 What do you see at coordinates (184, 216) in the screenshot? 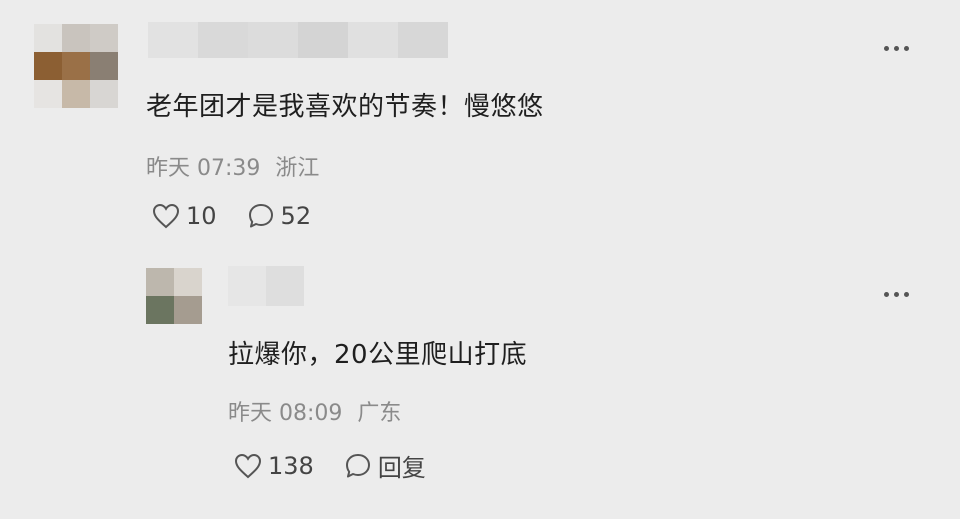
I see `like-button: 10` at bounding box center [184, 216].